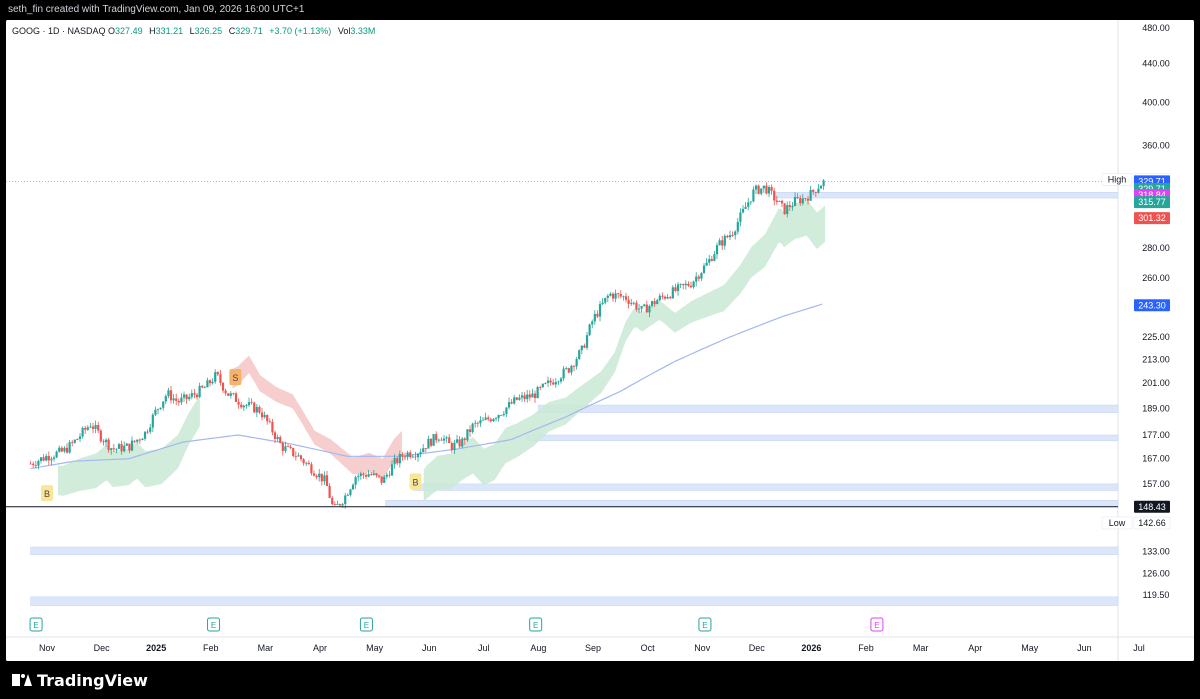 The image size is (1200, 699). What do you see at coordinates (1152, 305) in the screenshot?
I see `price-label-value-6: 243.30` at bounding box center [1152, 305].